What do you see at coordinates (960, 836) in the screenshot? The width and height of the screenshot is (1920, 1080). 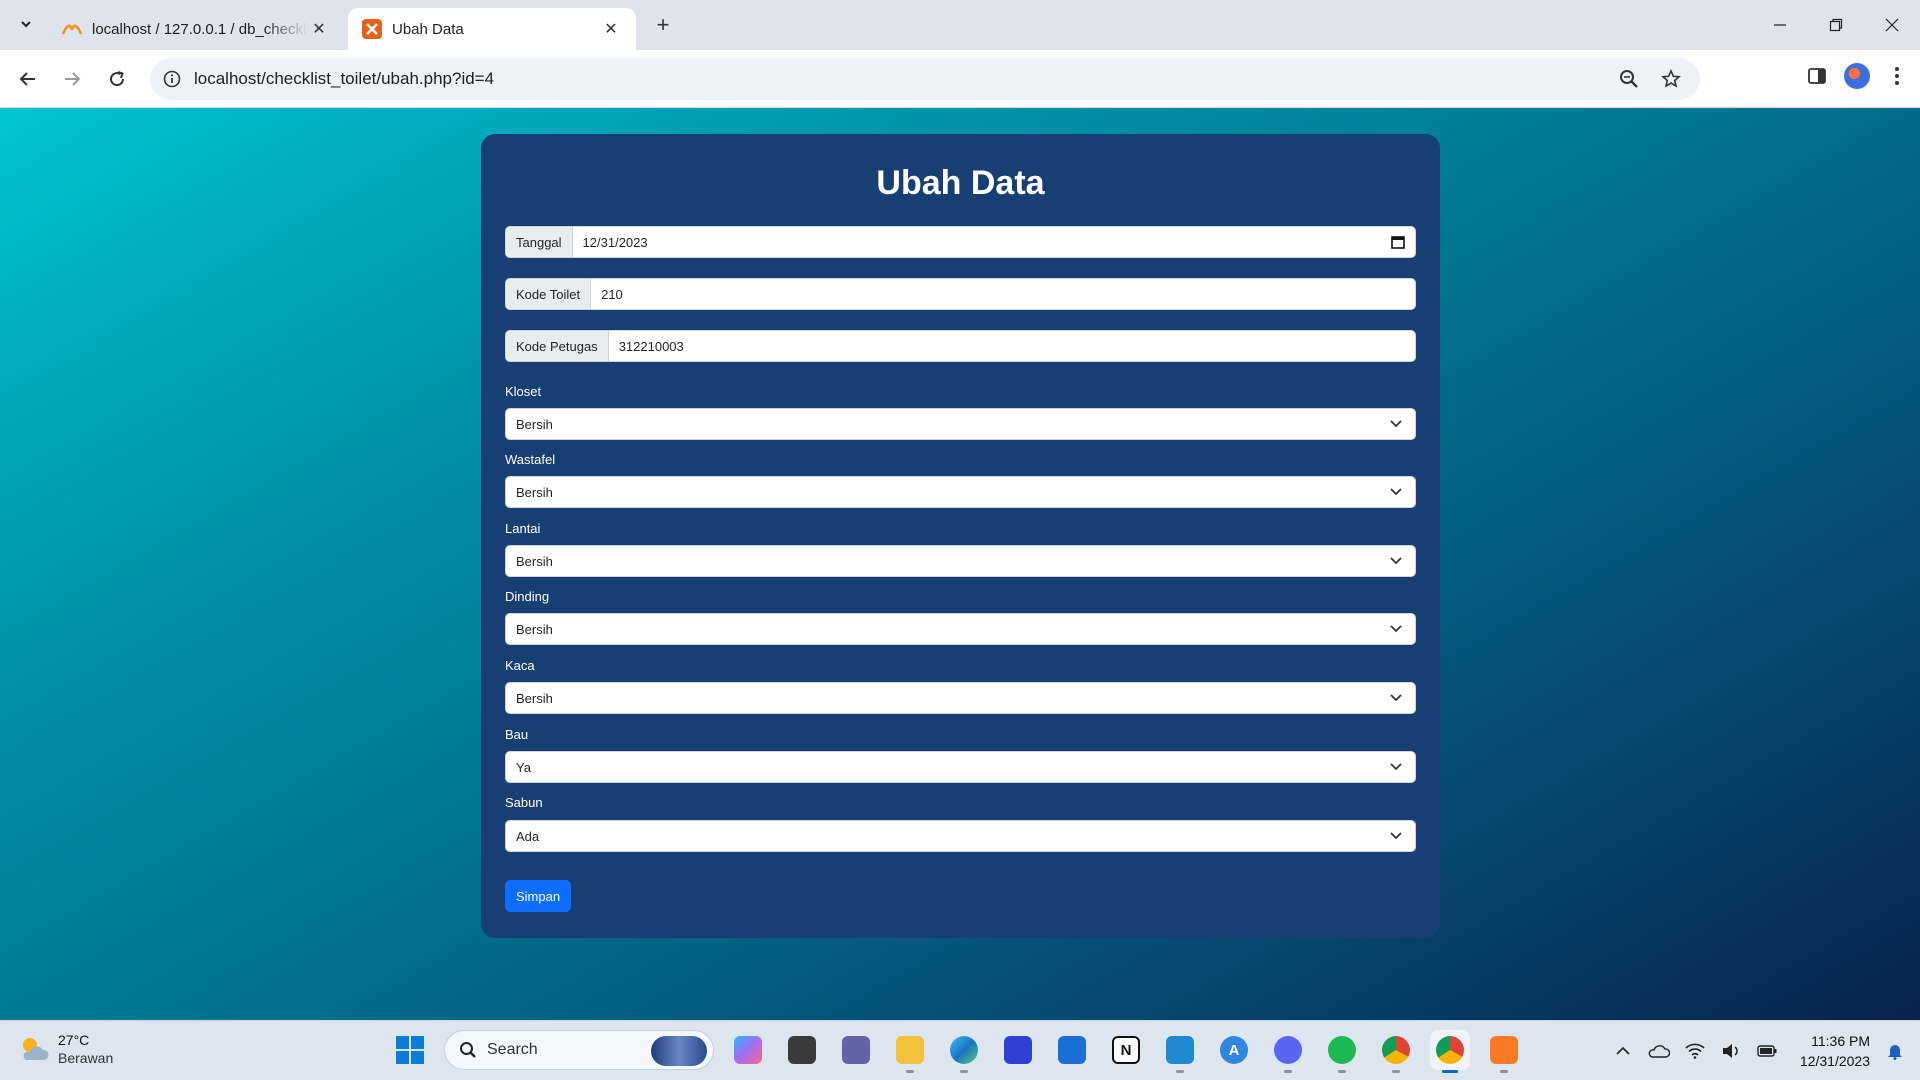 I see `sabun-select: Ada` at bounding box center [960, 836].